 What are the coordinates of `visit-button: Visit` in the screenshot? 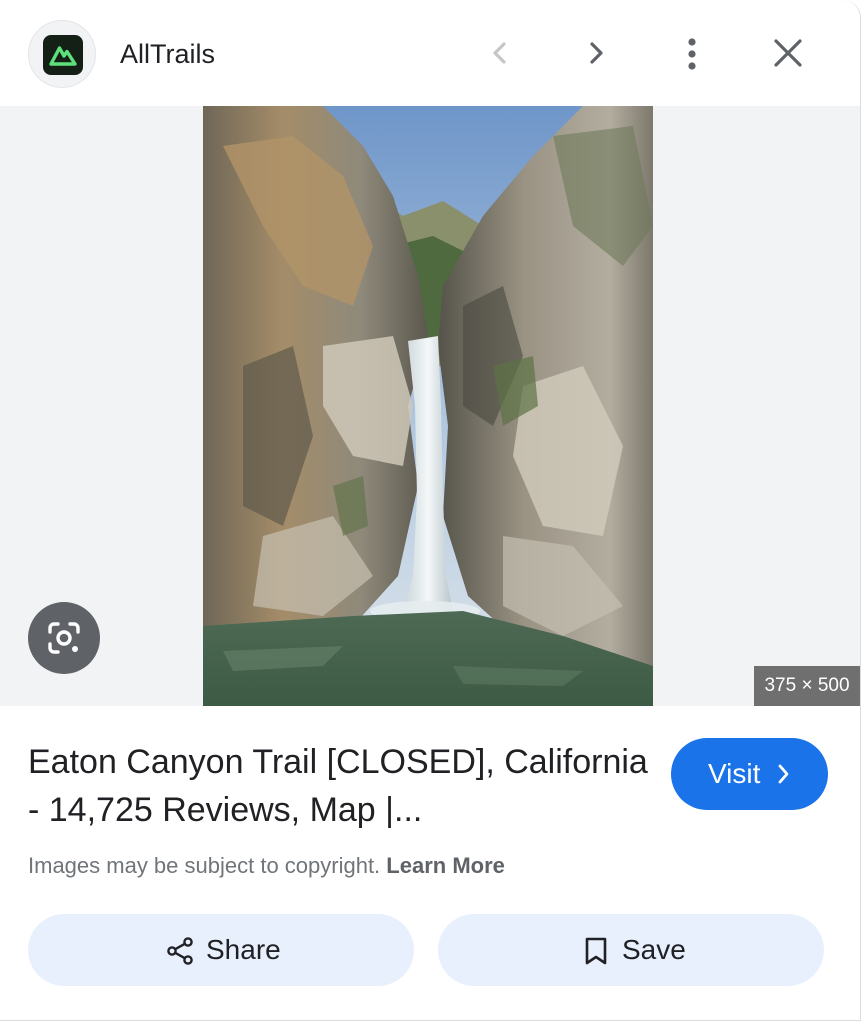 It's located at (749, 774).